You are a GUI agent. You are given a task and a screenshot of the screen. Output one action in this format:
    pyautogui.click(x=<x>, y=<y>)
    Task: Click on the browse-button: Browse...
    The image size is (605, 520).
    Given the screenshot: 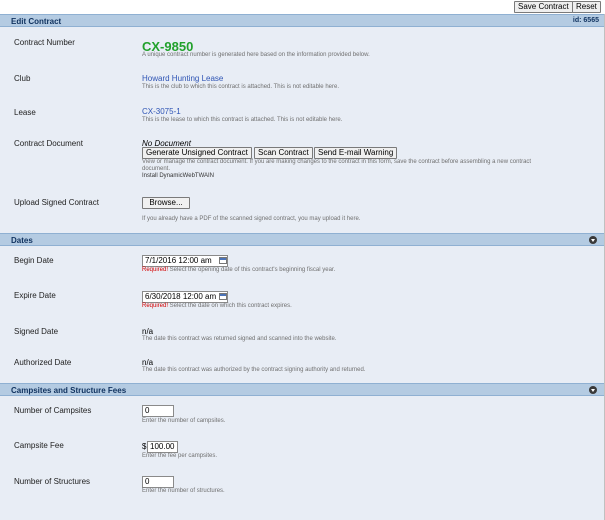 What is the action you would take?
    pyautogui.click(x=166, y=203)
    